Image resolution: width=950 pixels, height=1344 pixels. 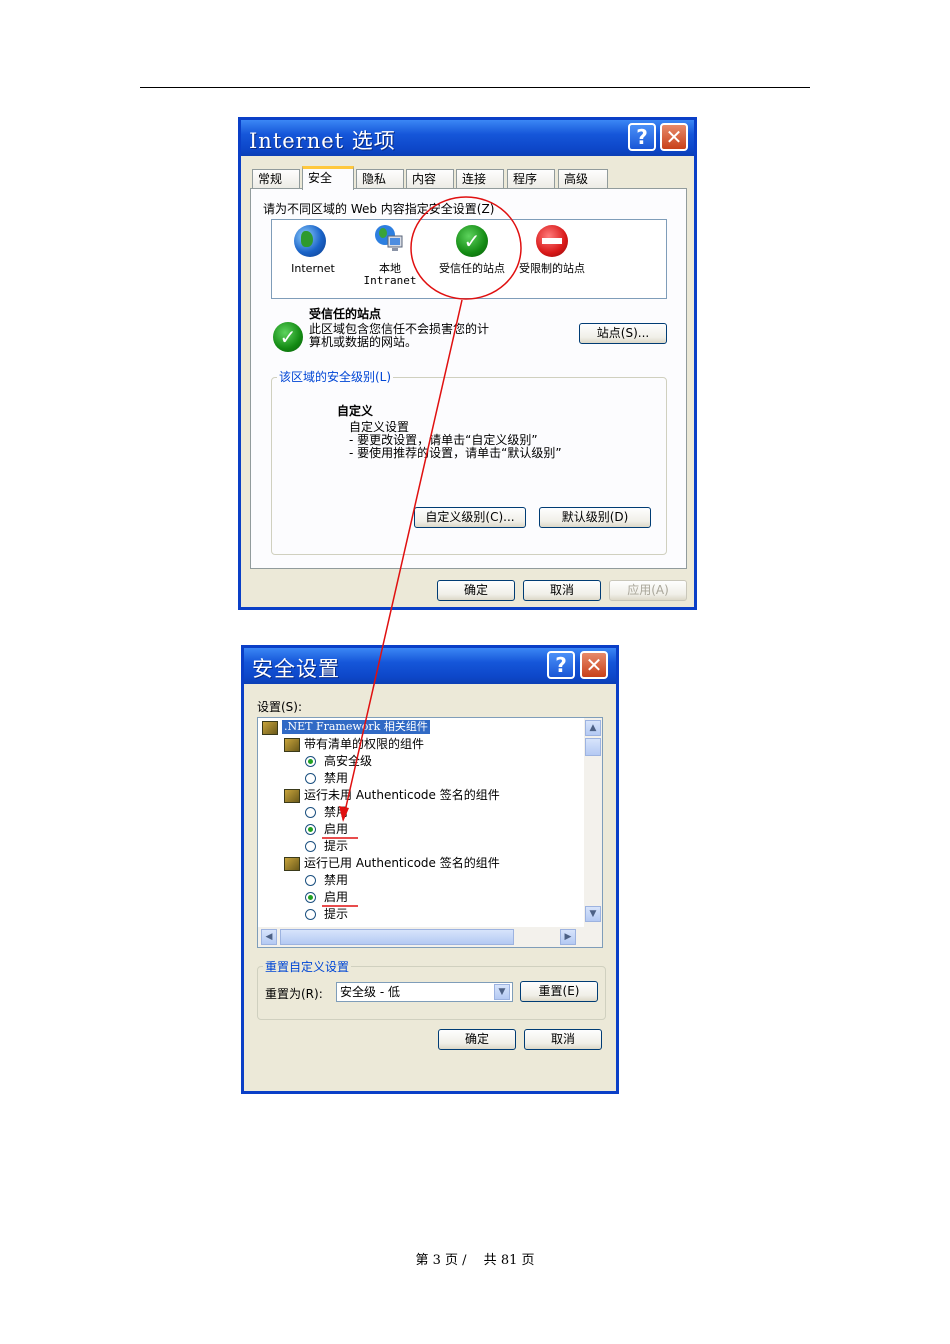 What do you see at coordinates (379, 209) in the screenshot?
I see `zone-prompt: 请为不同区域的 Web 内容指定安全设置(Z)` at bounding box center [379, 209].